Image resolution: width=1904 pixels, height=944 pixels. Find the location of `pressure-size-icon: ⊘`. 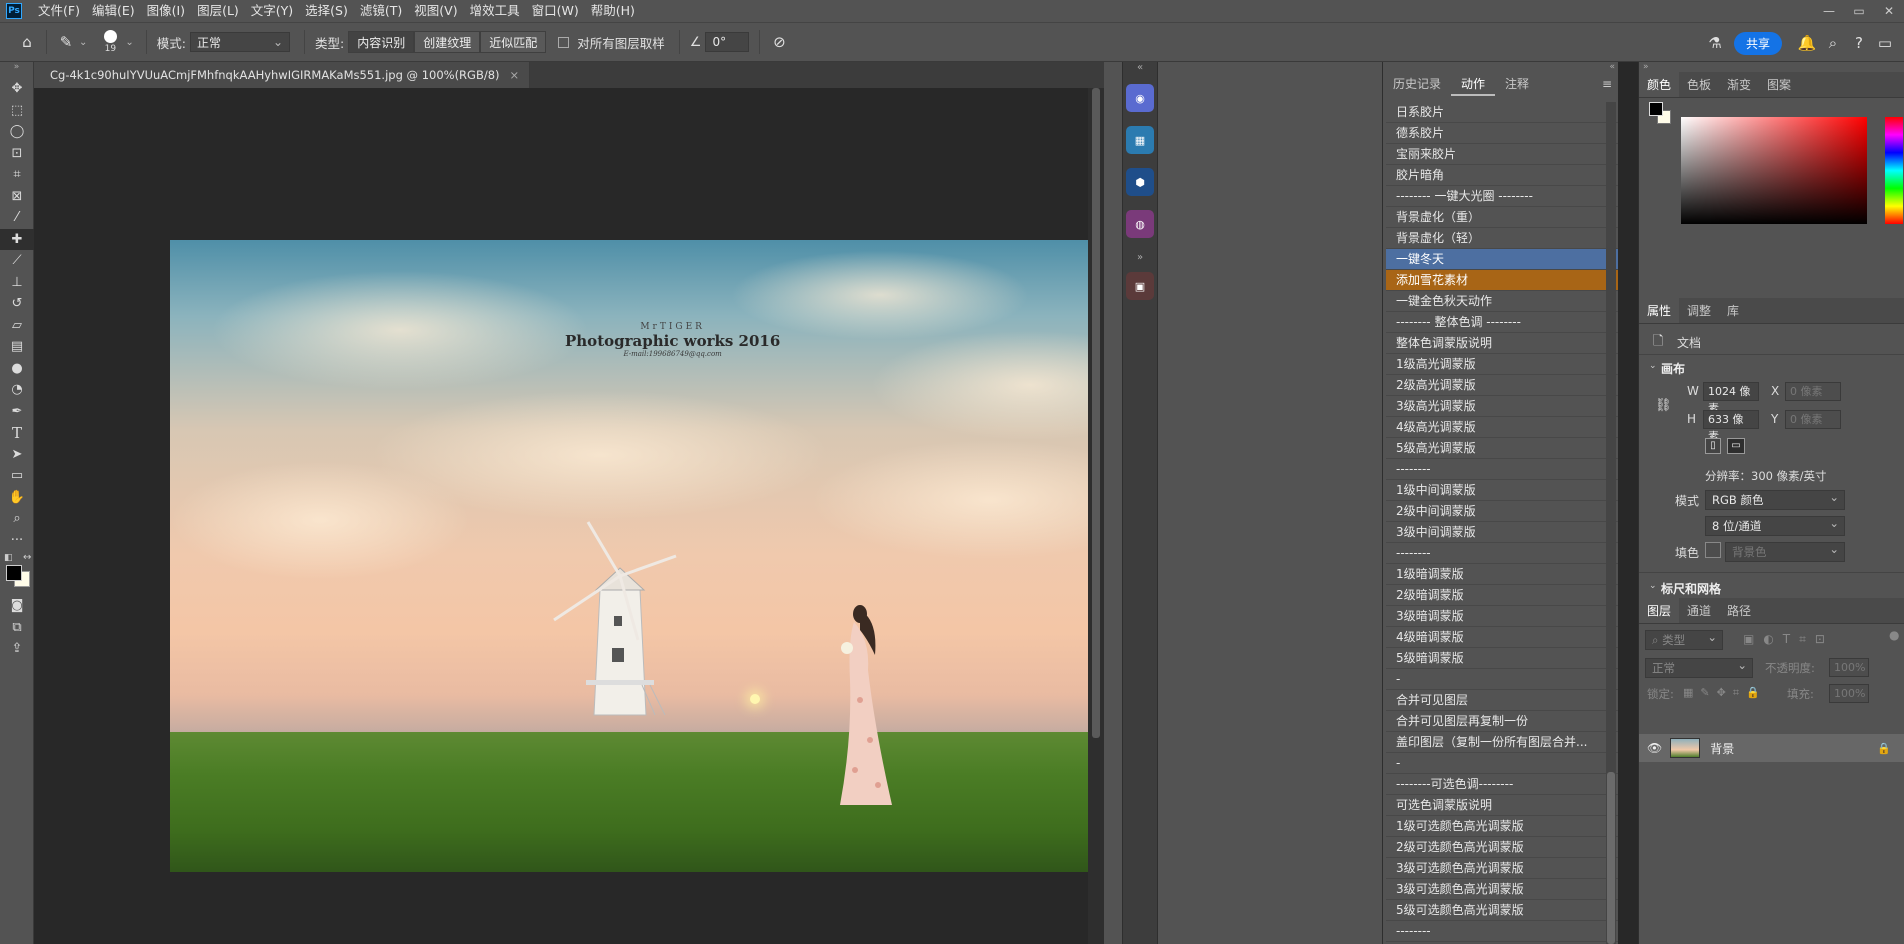

pressure-size-icon: ⊘ is located at coordinates (779, 42).